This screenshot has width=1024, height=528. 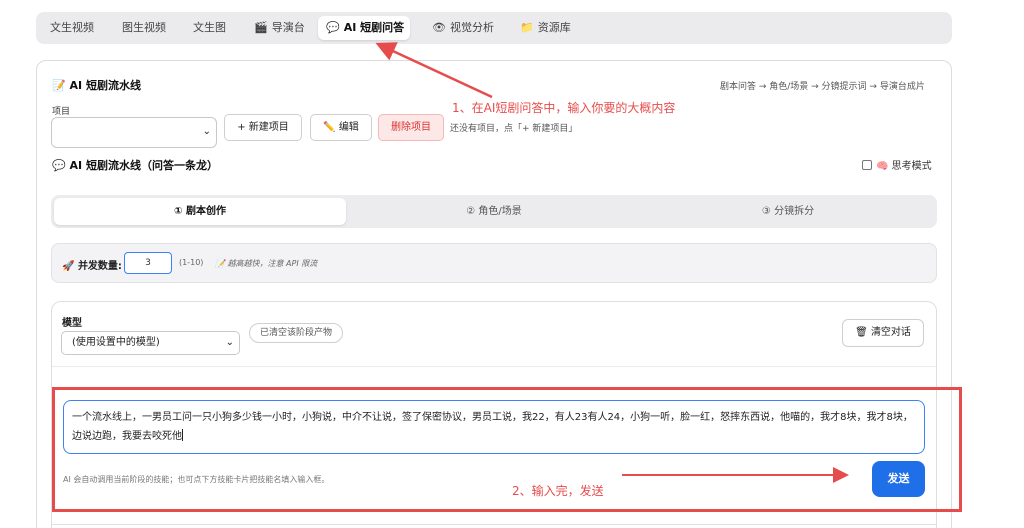 What do you see at coordinates (341, 127) in the screenshot?
I see `edit-button: ✏️ 编辑` at bounding box center [341, 127].